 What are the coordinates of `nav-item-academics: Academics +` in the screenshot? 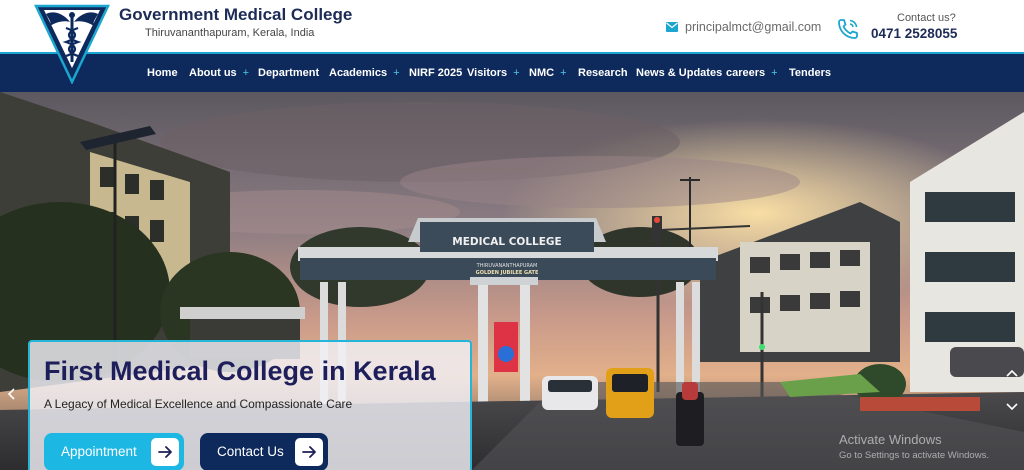 It's located at (364, 73).